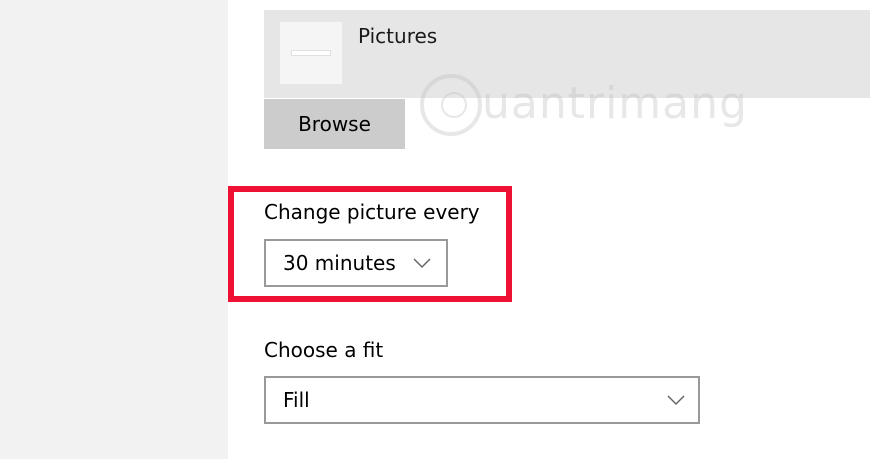 The width and height of the screenshot is (870, 459). Describe the element at coordinates (296, 400) in the screenshot. I see `dropdown-value: Fill` at that location.